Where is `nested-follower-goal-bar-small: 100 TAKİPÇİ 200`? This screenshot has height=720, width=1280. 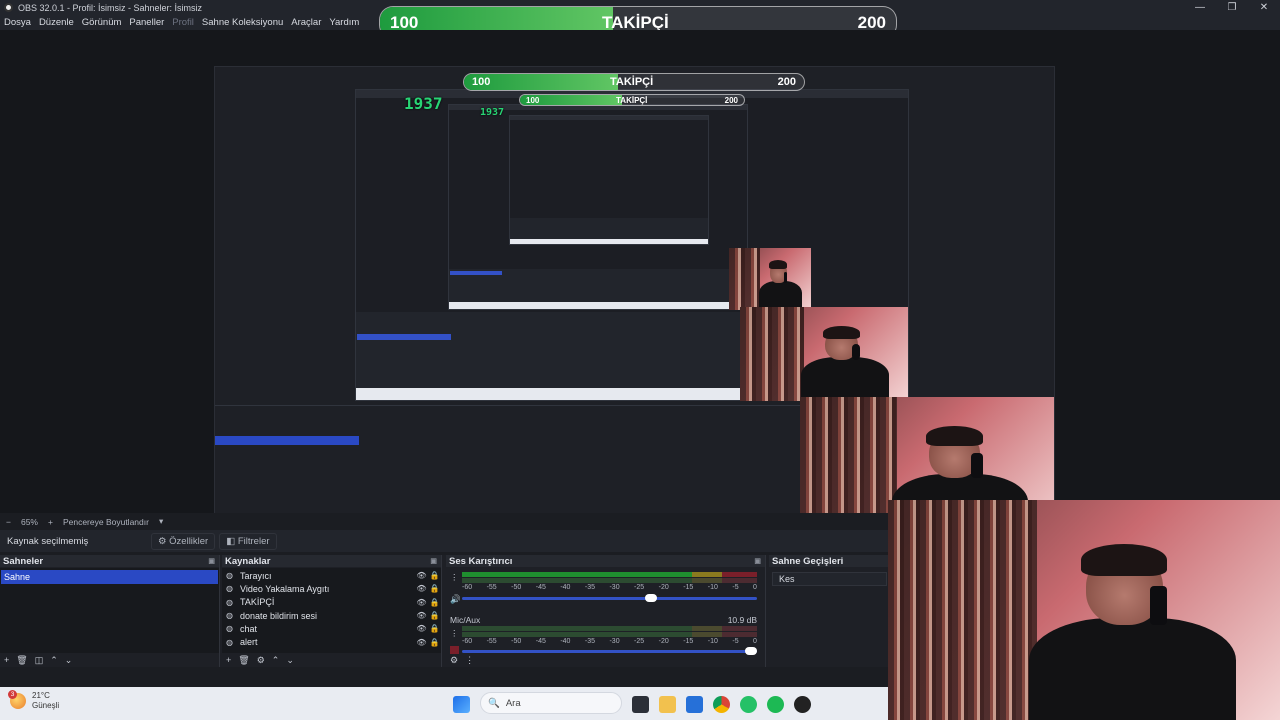
nested-follower-goal-bar-small: 100 TAKİPÇİ 200 is located at coordinates (632, 100).